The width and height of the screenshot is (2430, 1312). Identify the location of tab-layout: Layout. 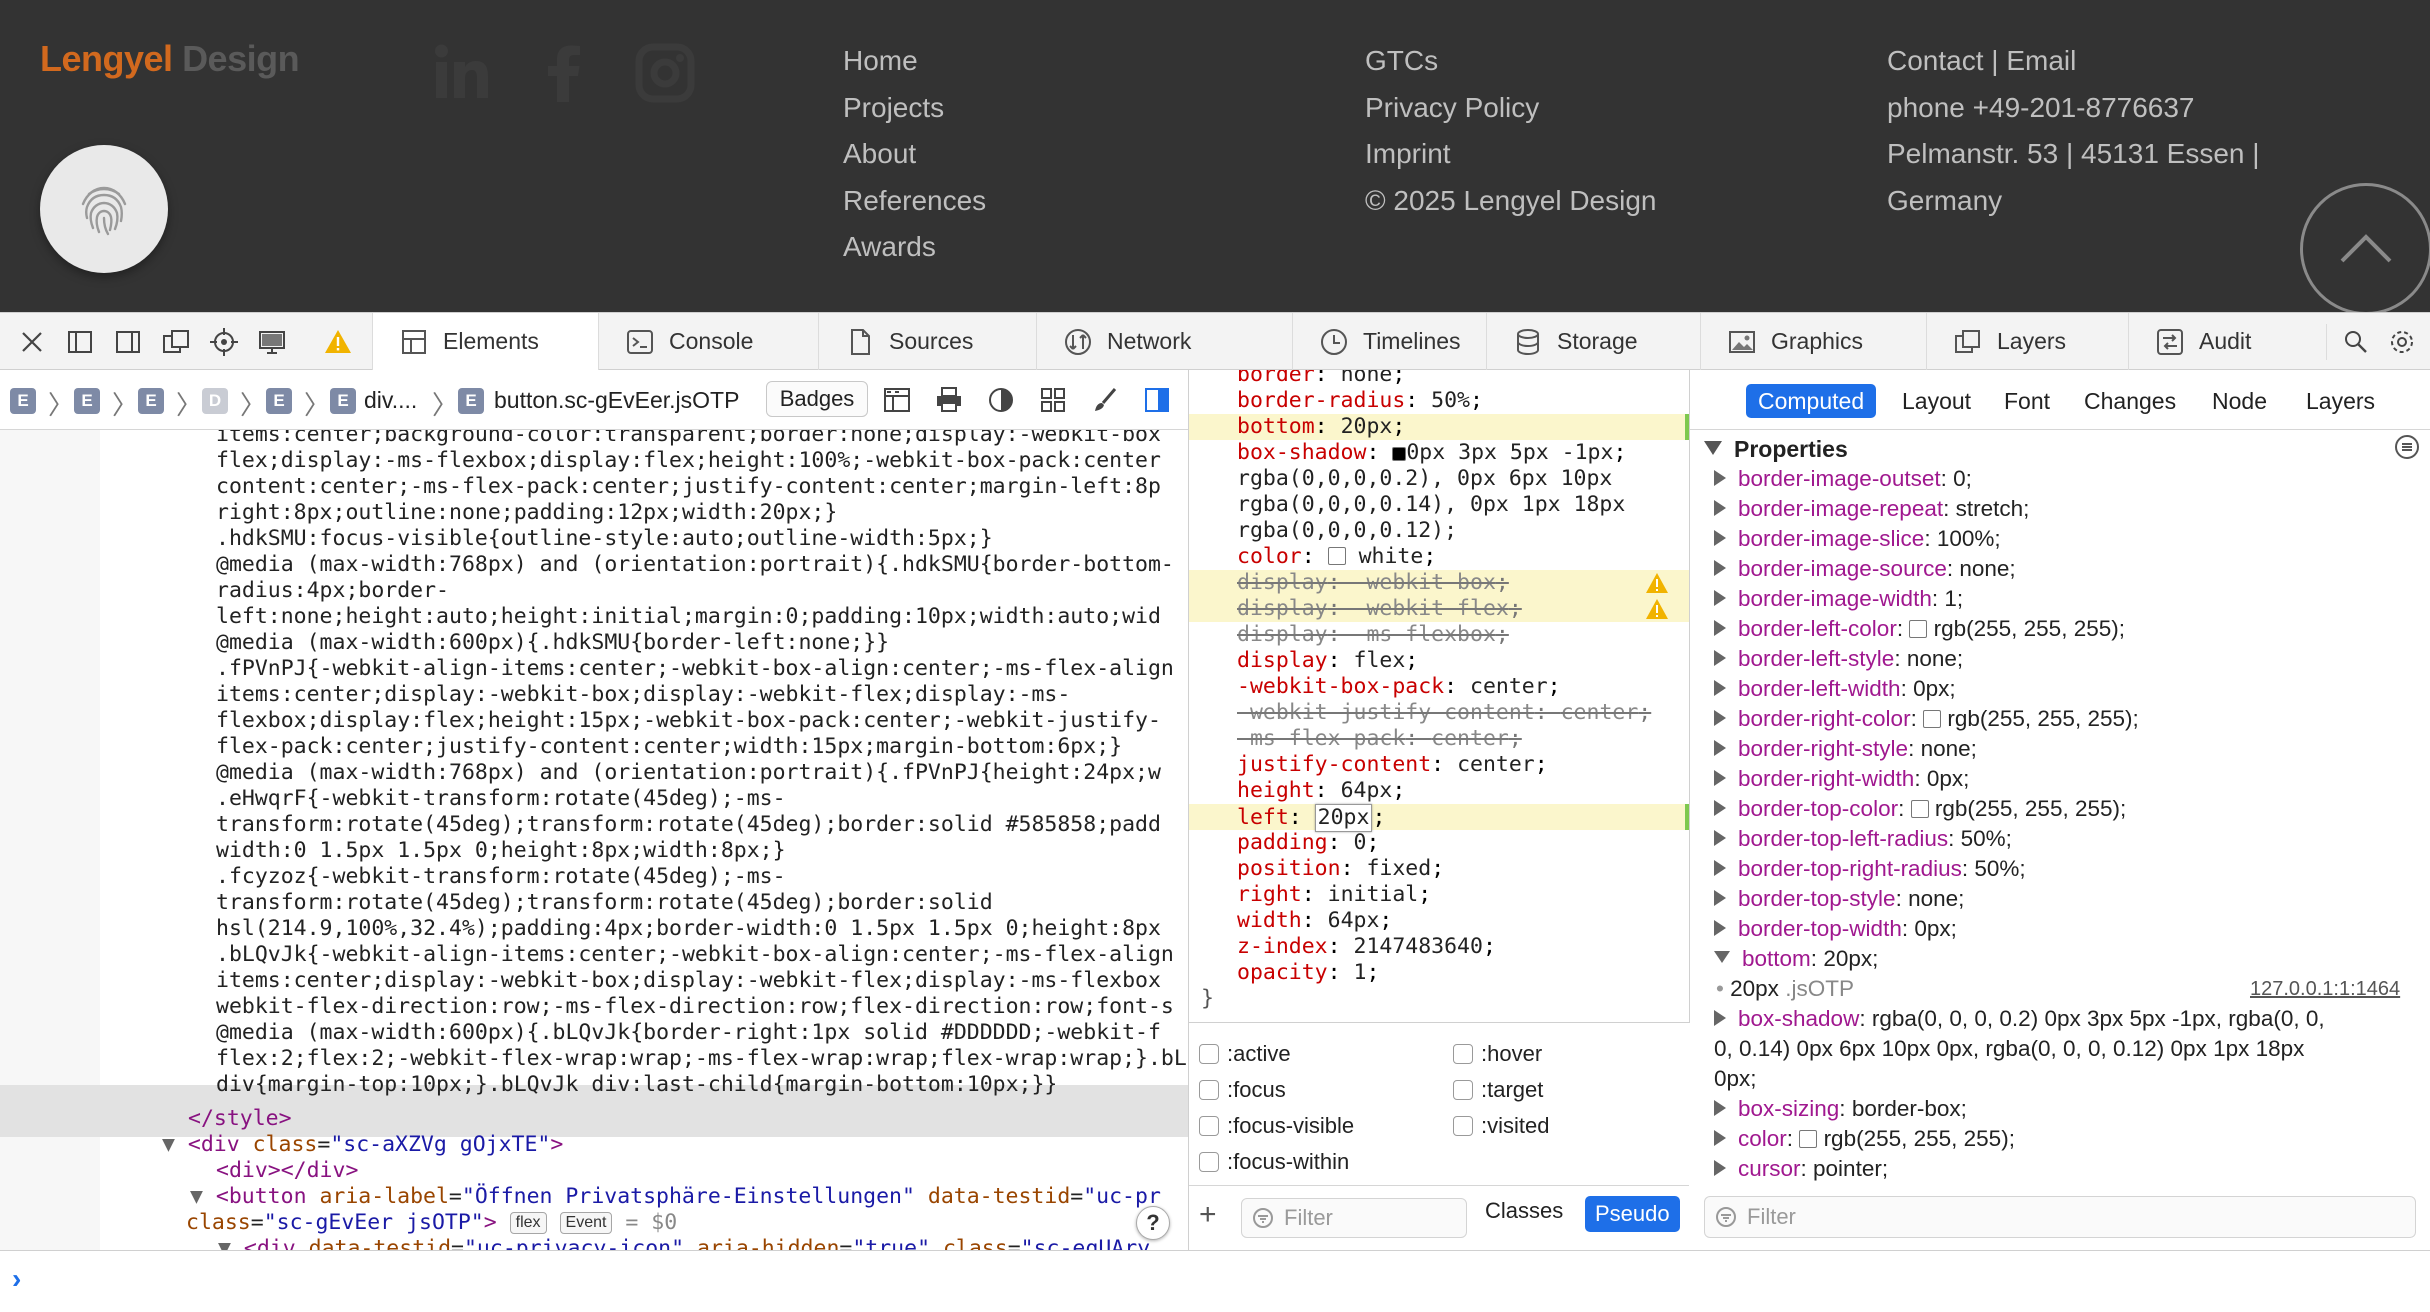
(1936, 401).